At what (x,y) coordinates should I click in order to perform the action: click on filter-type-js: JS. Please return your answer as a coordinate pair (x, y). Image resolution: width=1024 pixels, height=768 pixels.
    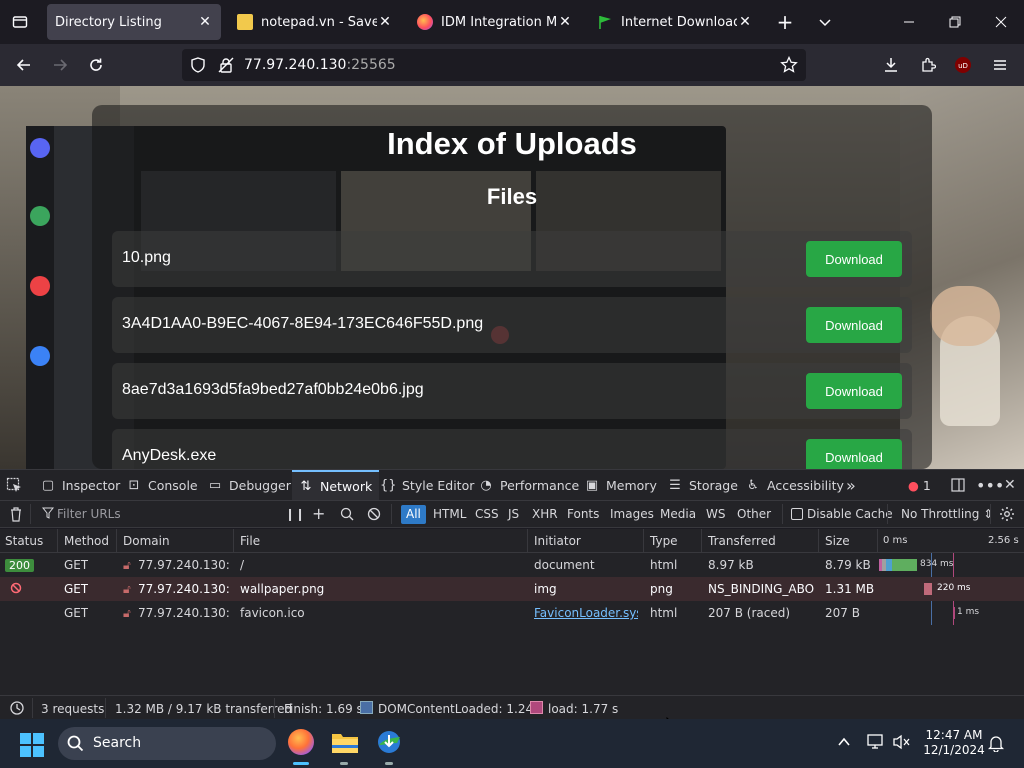
    Looking at the image, I should click on (513, 514).